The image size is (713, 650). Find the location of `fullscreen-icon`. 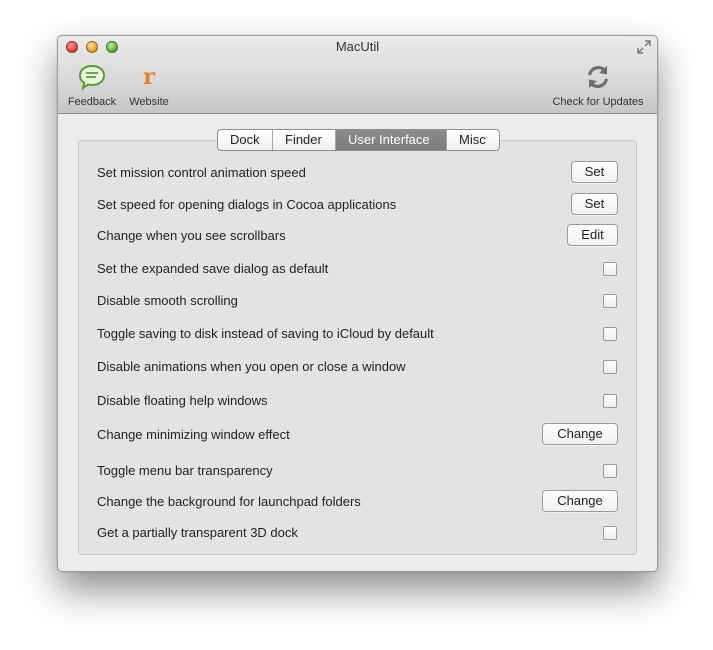

fullscreen-icon is located at coordinates (644, 47).